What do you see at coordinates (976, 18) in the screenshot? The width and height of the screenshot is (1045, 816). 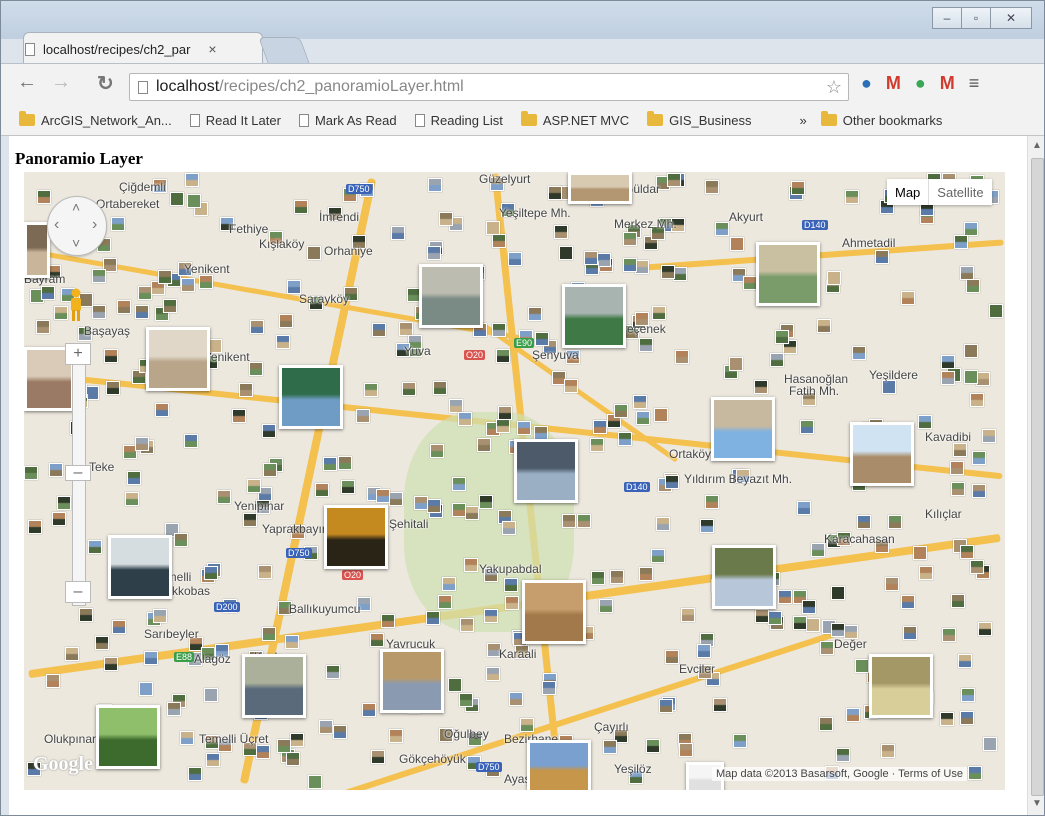 I see `maximize-icon: ▫` at bounding box center [976, 18].